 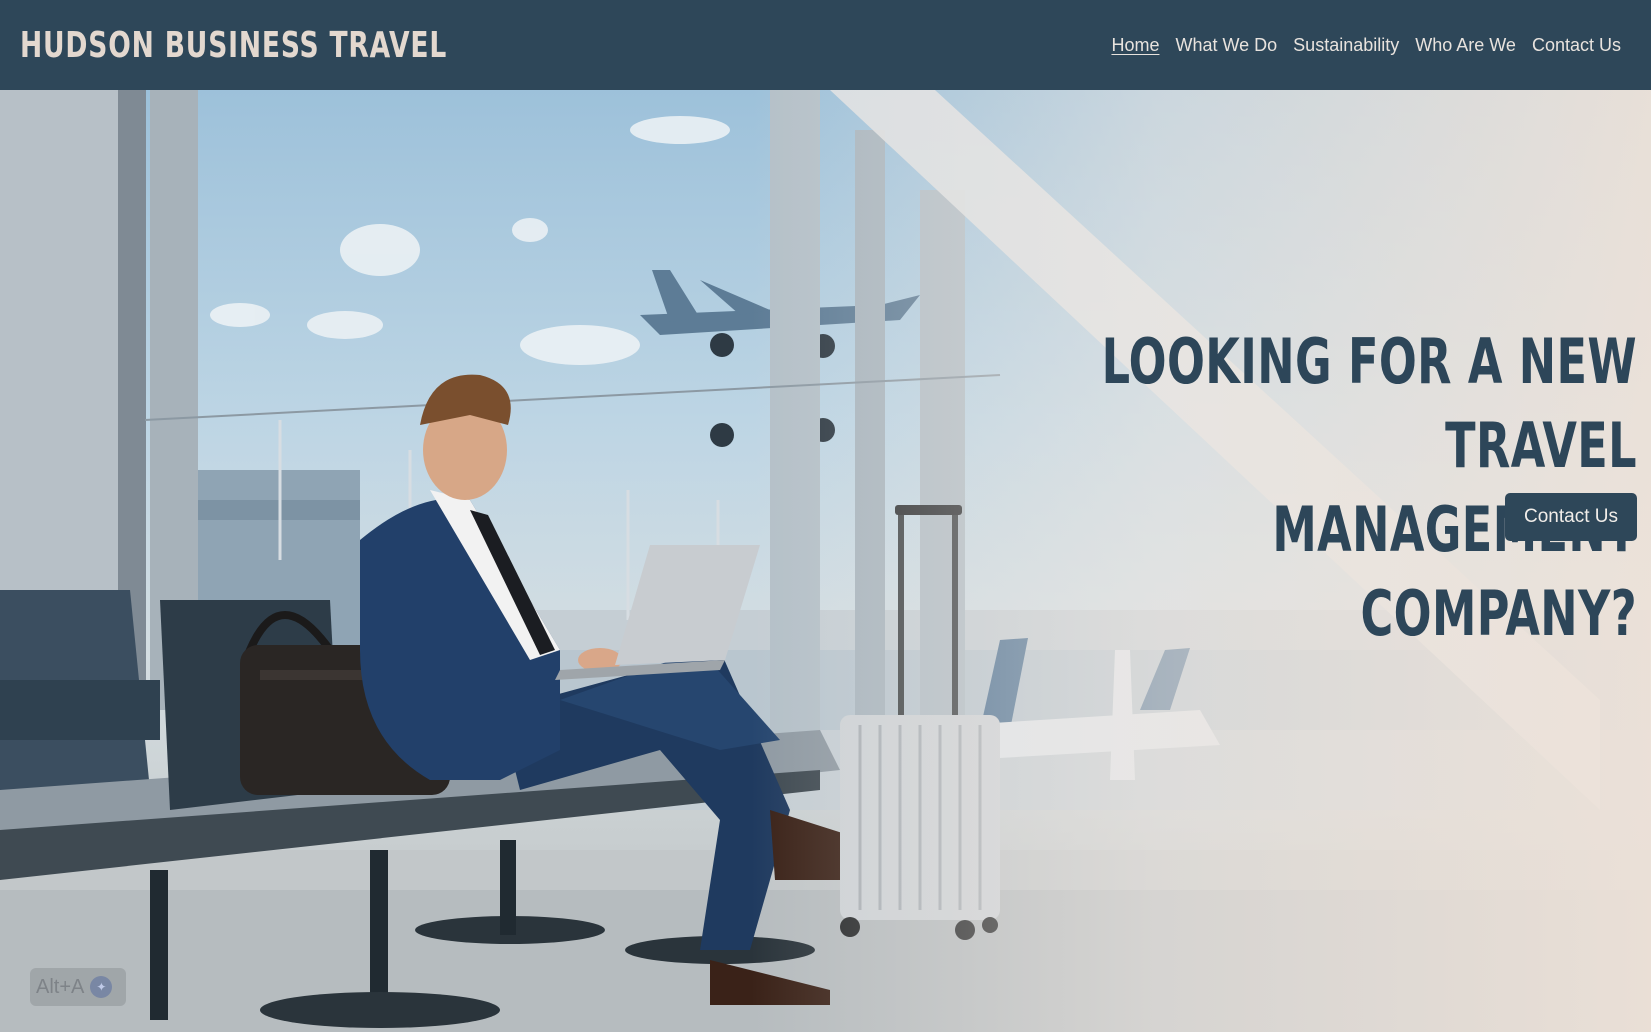 I want to click on headline-line-1: LOOKING FOR A NEW TRAVEL, so click(x=1369, y=403).